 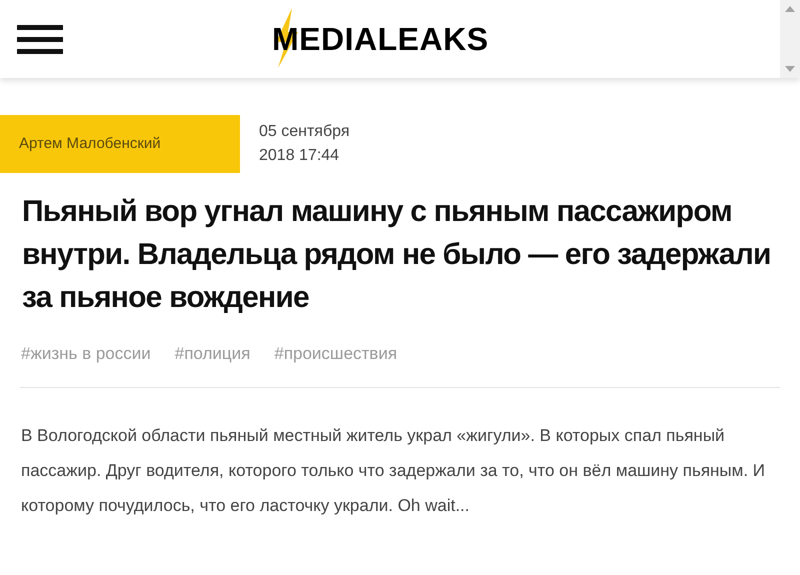 I want to click on scrollbar, so click(x=790, y=39).